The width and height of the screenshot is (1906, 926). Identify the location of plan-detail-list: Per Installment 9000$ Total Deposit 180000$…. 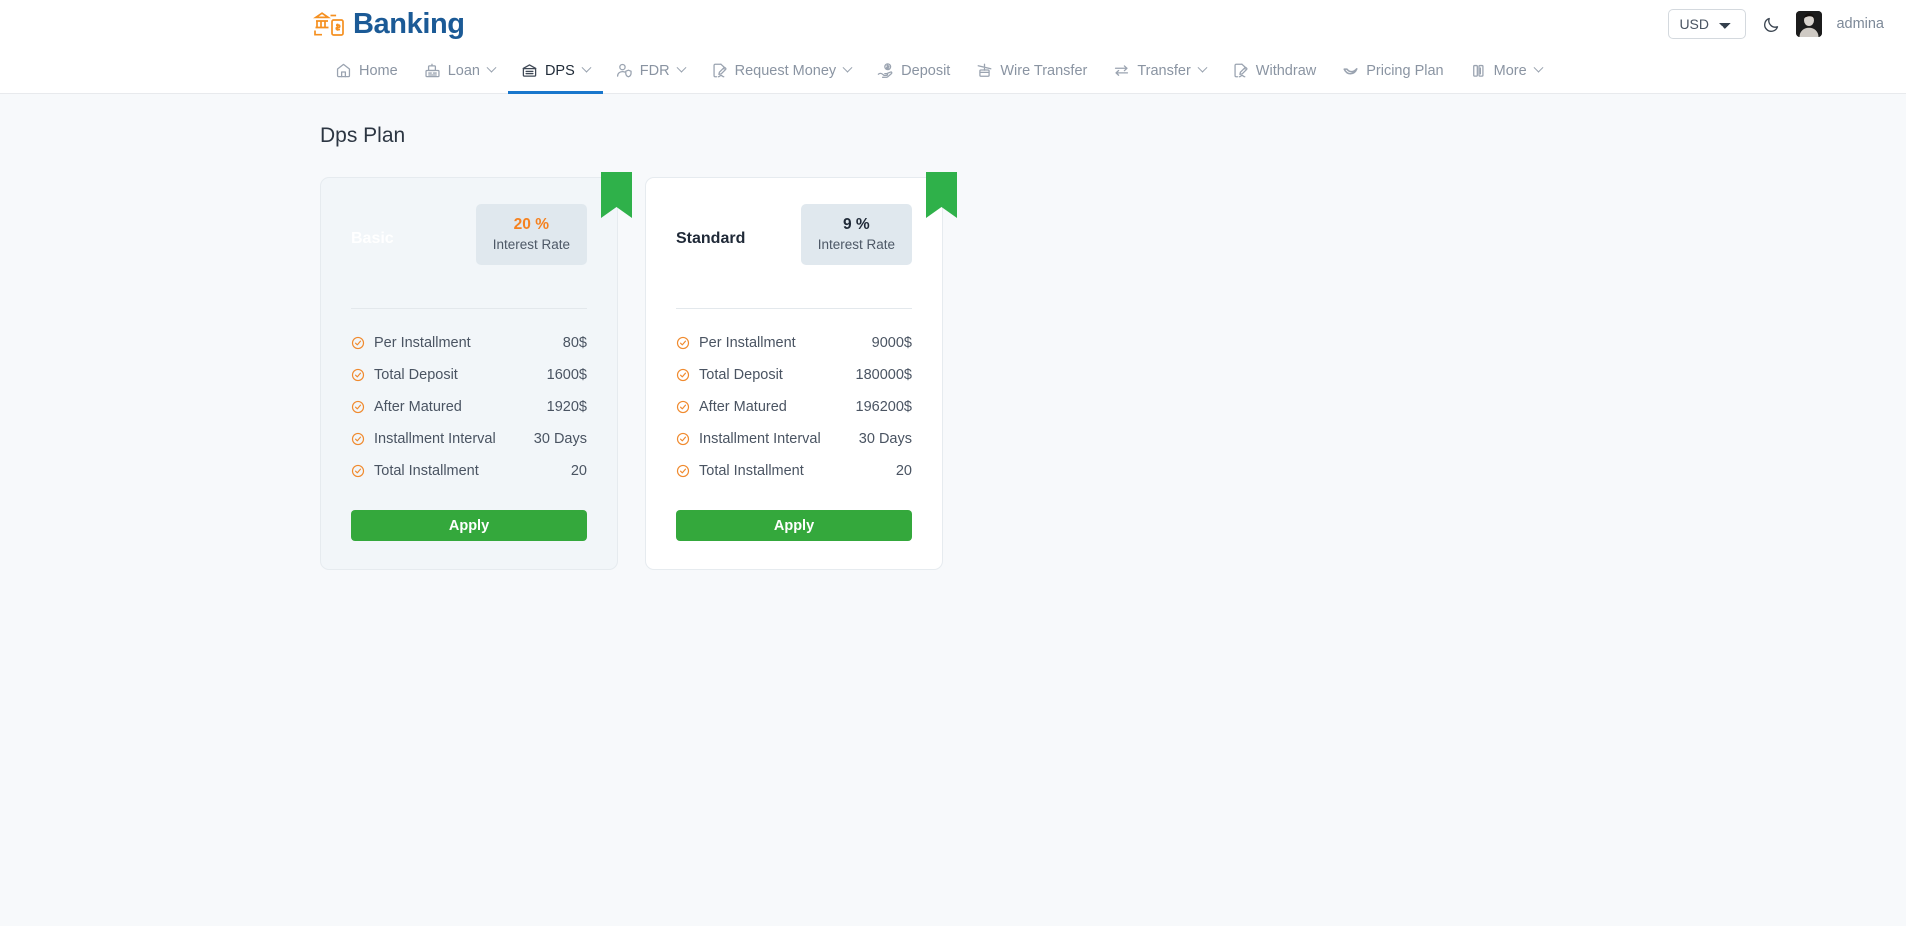
(794, 407).